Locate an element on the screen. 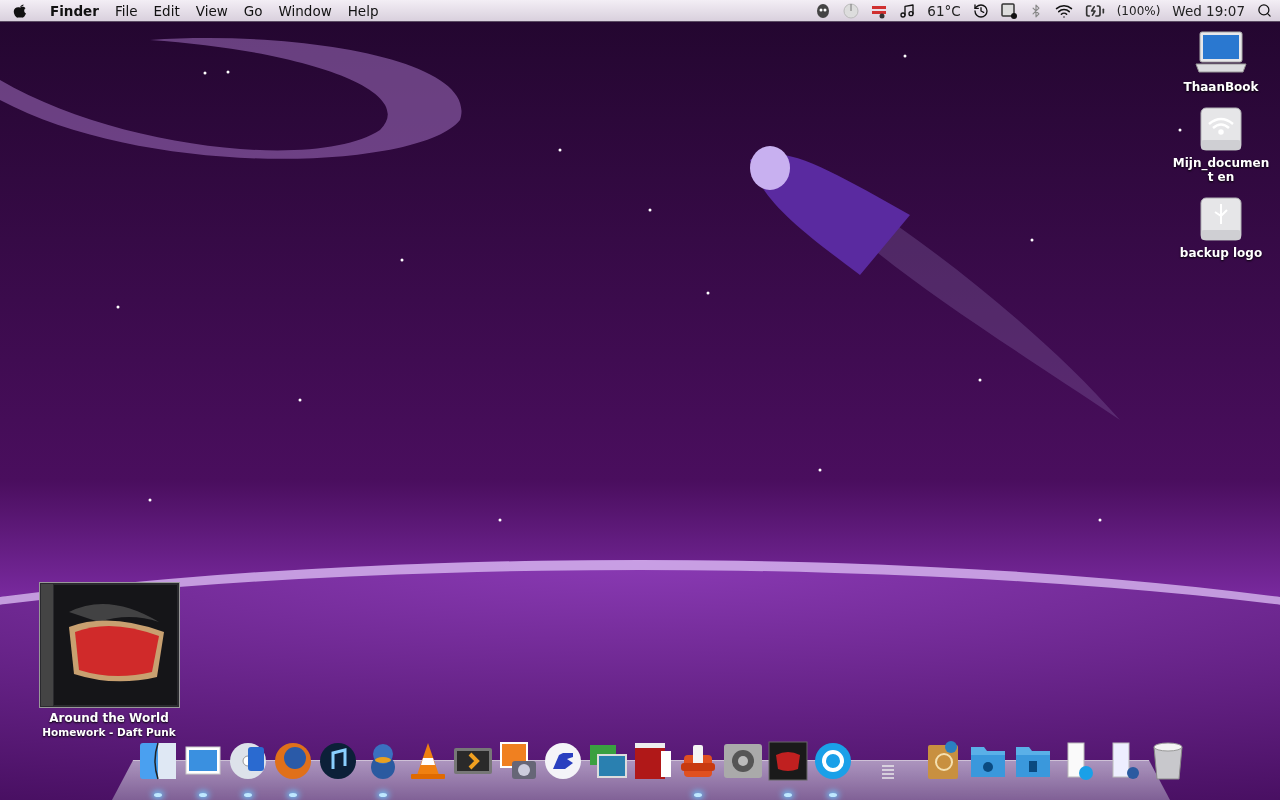  desktop-icon-label: Mijn_document en is located at coordinates (1221, 170).